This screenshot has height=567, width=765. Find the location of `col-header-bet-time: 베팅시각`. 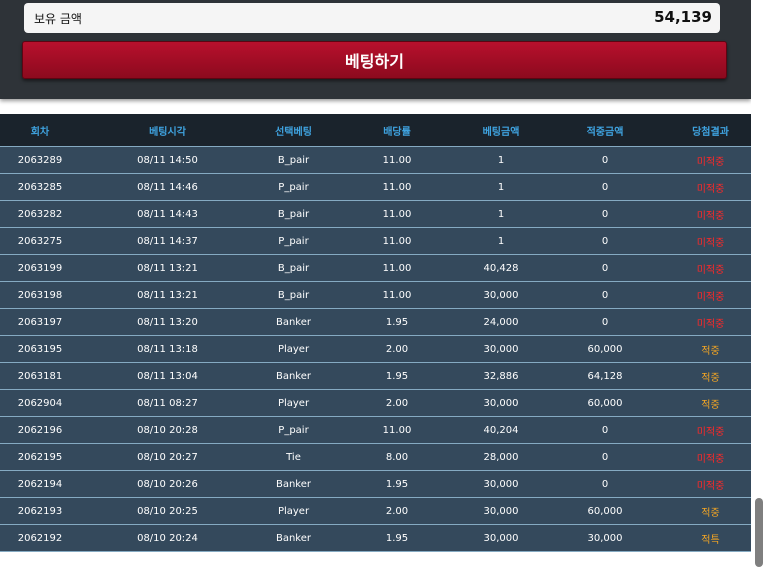

col-header-bet-time: 베팅시각 is located at coordinates (167, 130).